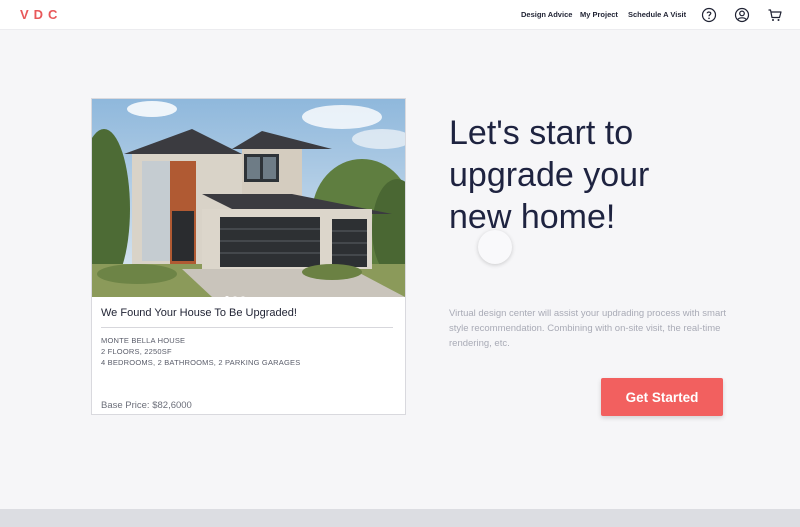 Image resolution: width=800 pixels, height=527 pixels. Describe the element at coordinates (400, 518) in the screenshot. I see `footer-band` at that location.